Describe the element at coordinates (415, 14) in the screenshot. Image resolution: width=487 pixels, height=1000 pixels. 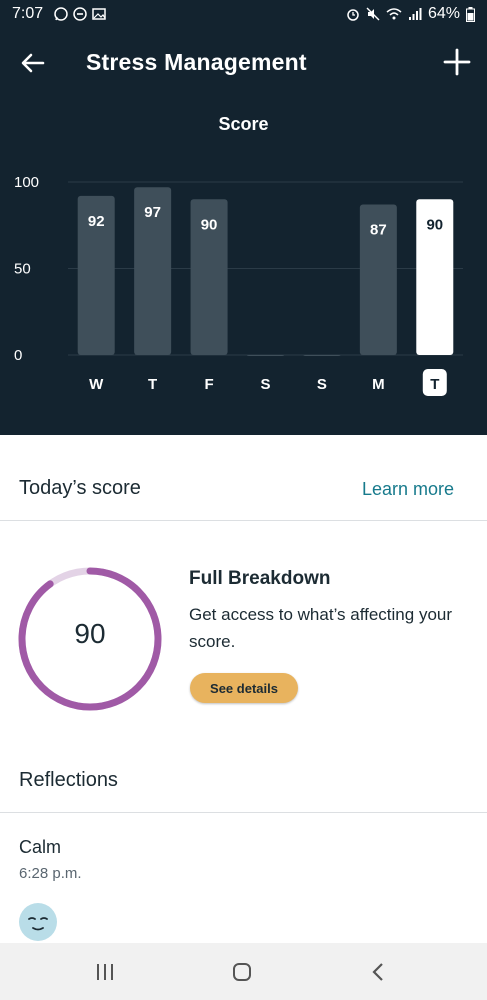
I see `signal-icon` at that location.